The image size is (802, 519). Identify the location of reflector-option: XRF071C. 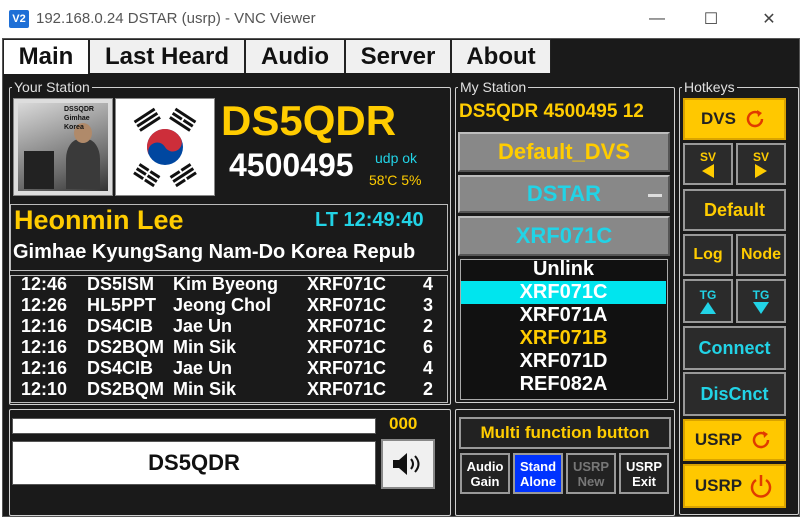
(563, 292).